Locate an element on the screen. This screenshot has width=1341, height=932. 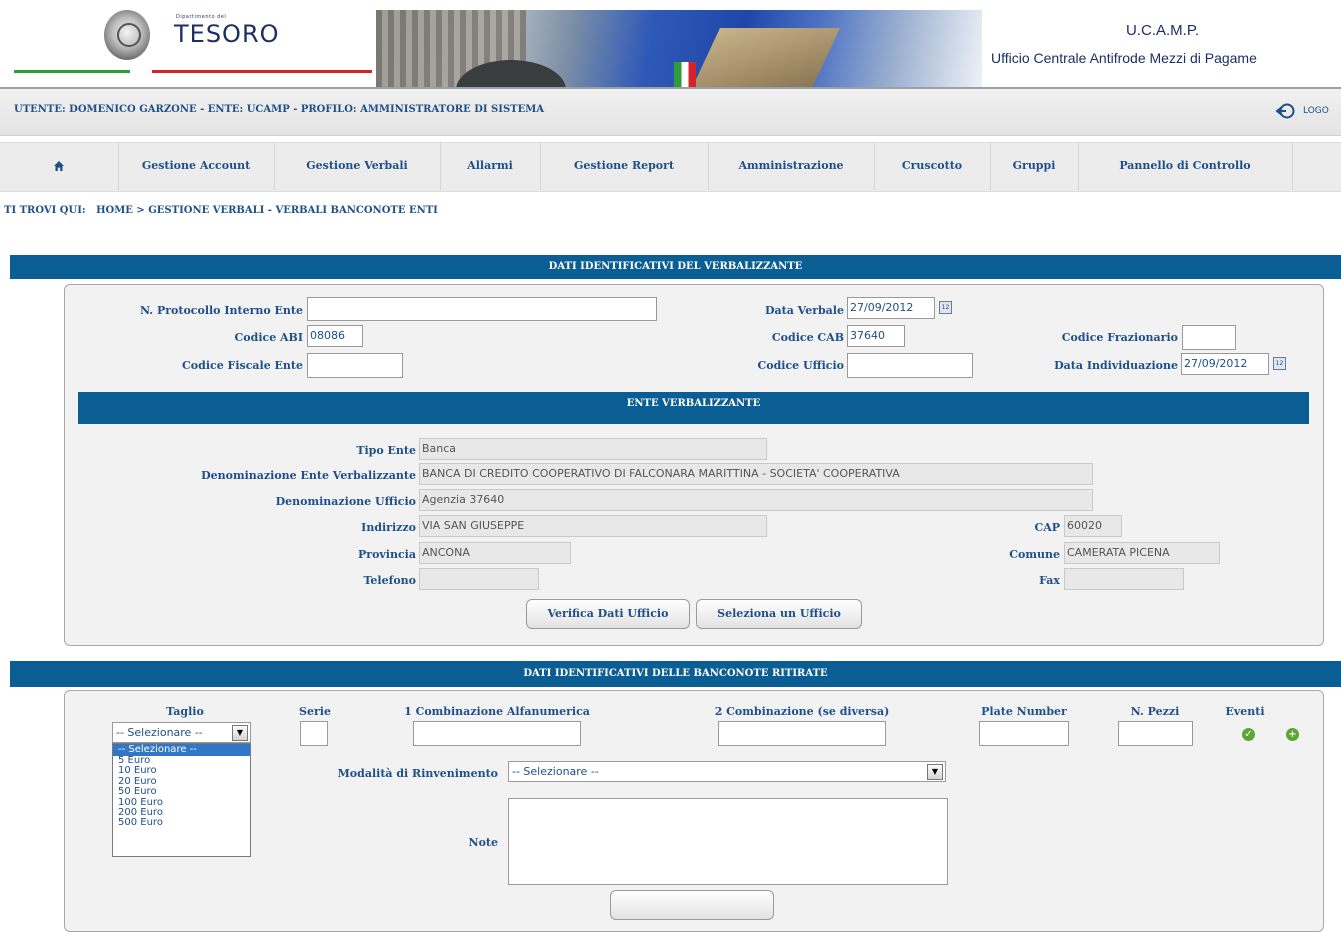
partially-hidden-button is located at coordinates (692, 905).